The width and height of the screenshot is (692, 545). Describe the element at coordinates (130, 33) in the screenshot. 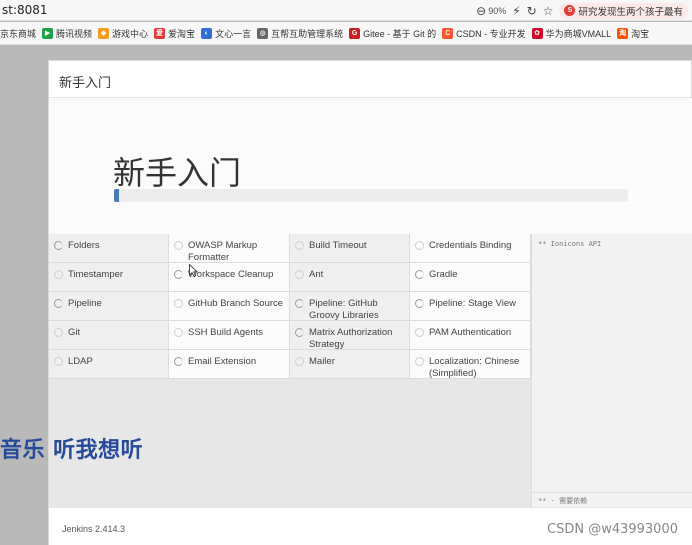

I see `bookmark-label: 游戏中心` at that location.